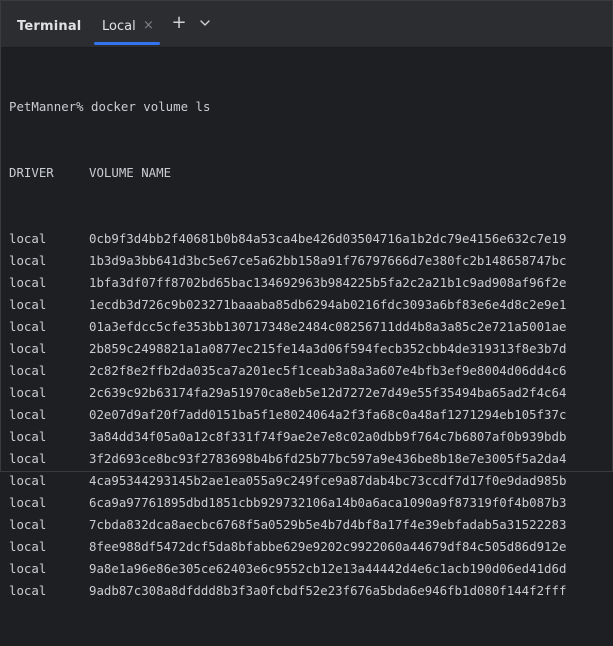  Describe the element at coordinates (119, 26) in the screenshot. I see `tab-label: Local` at that location.